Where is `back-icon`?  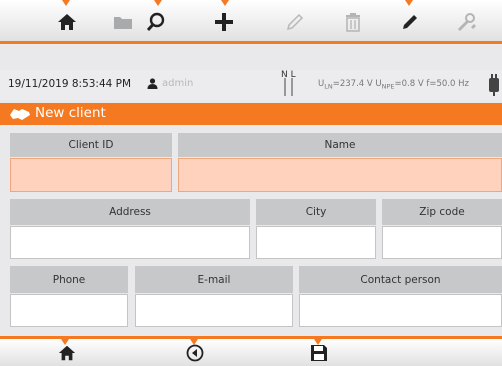 back-icon is located at coordinates (195, 352).